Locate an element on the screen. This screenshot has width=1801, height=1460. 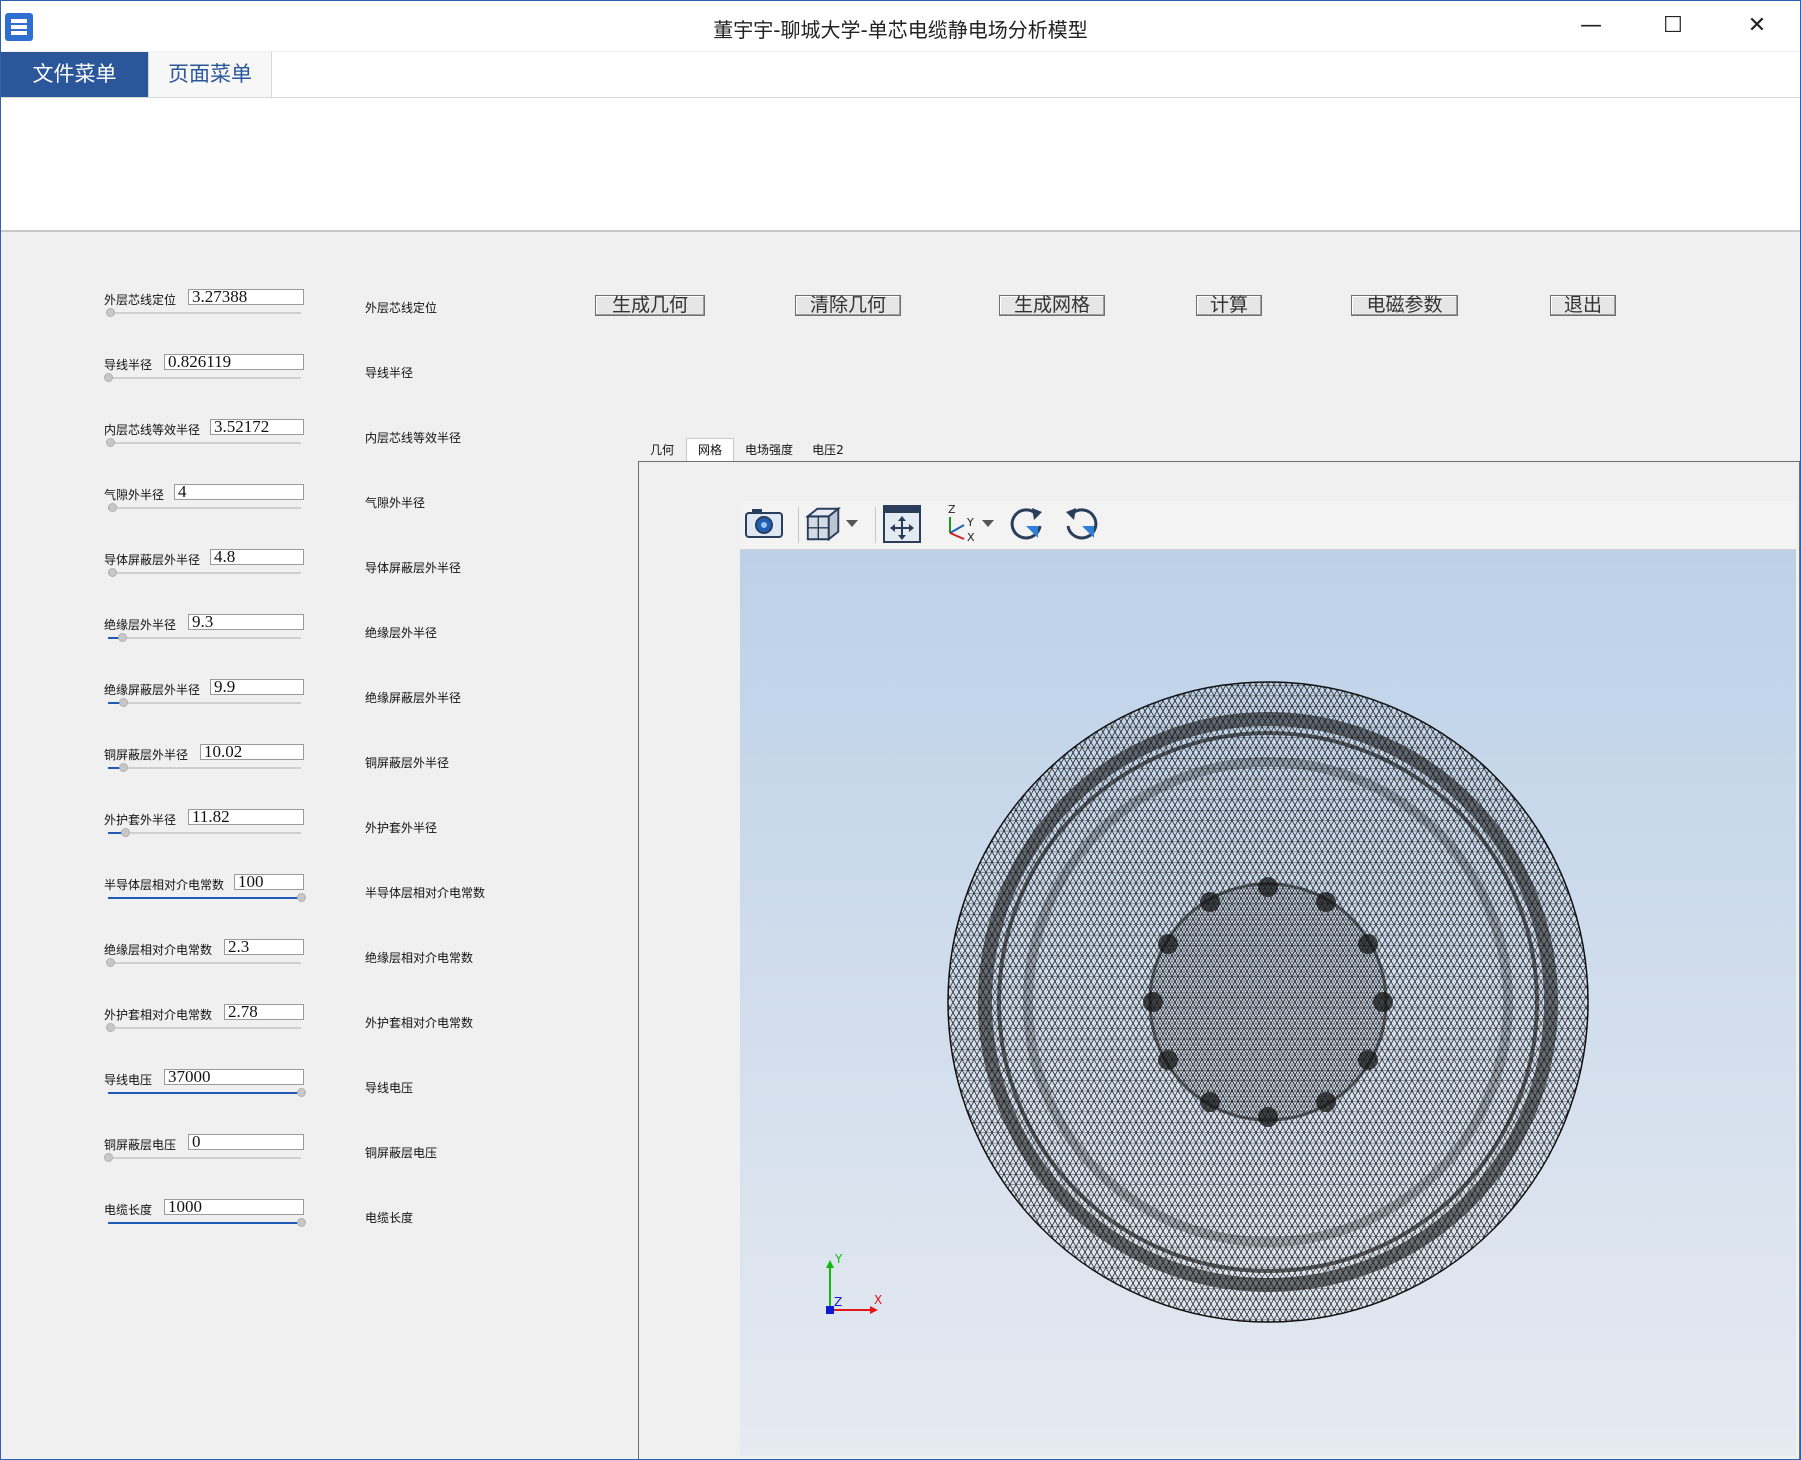
param-caption: 半导体层相对介电常数 is located at coordinates (425, 893).